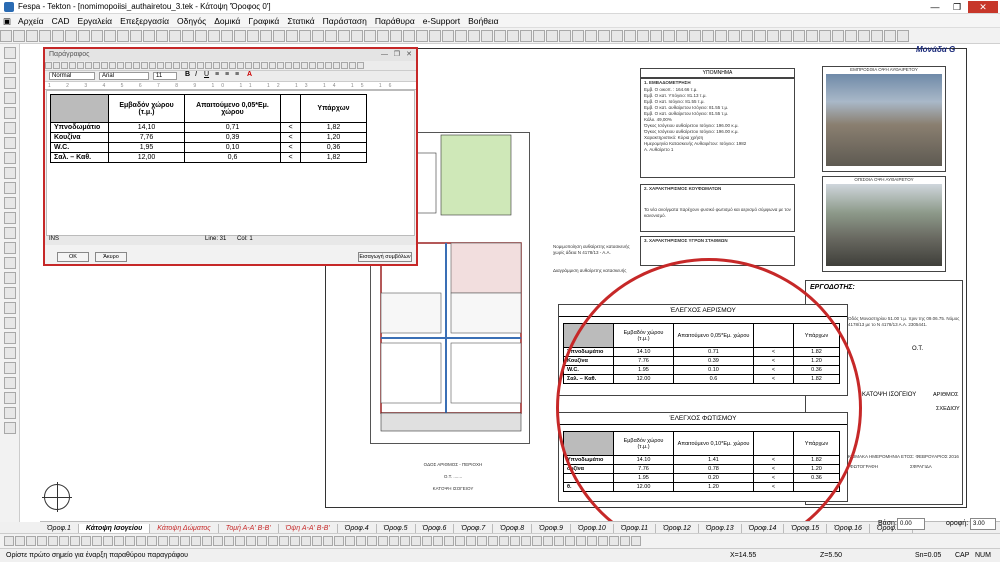  Describe the element at coordinates (111, 257) in the screenshot. I see `cancel-button: Άκυρο` at that location.